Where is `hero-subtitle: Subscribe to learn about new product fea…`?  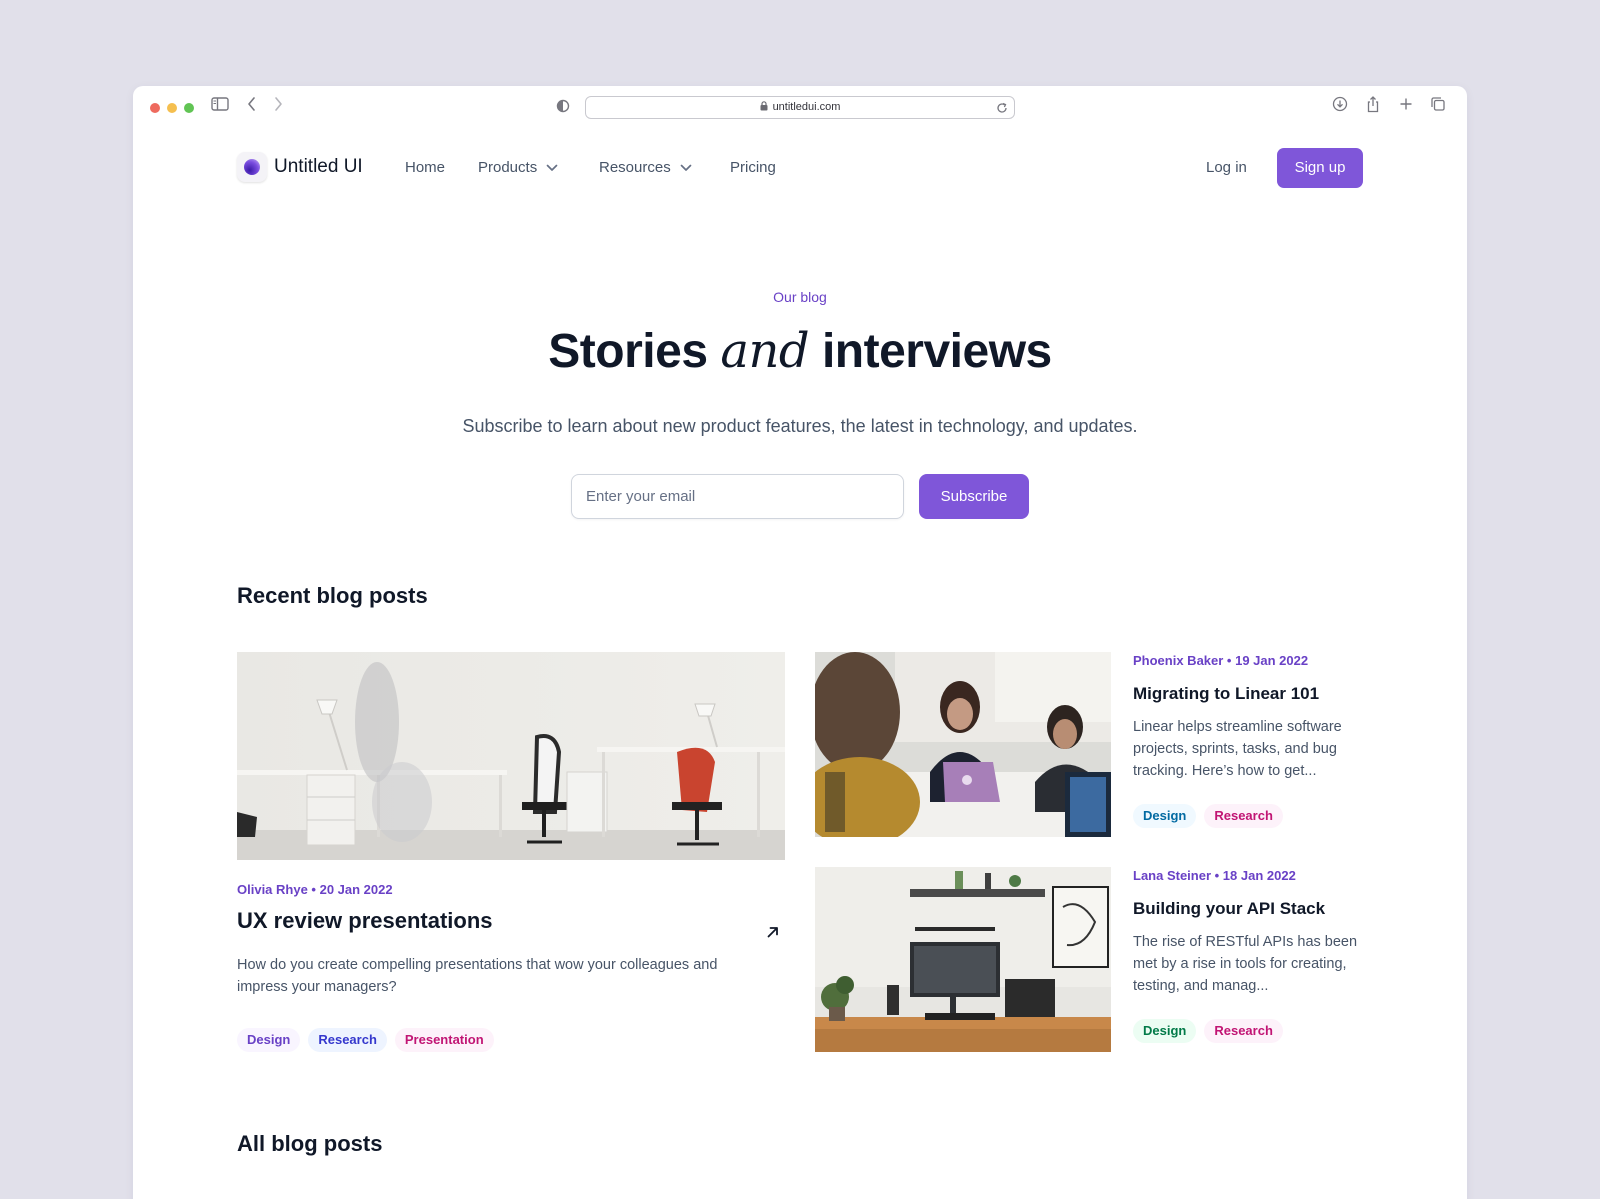
hero-subtitle: Subscribe to learn about new product fea… is located at coordinates (800, 426).